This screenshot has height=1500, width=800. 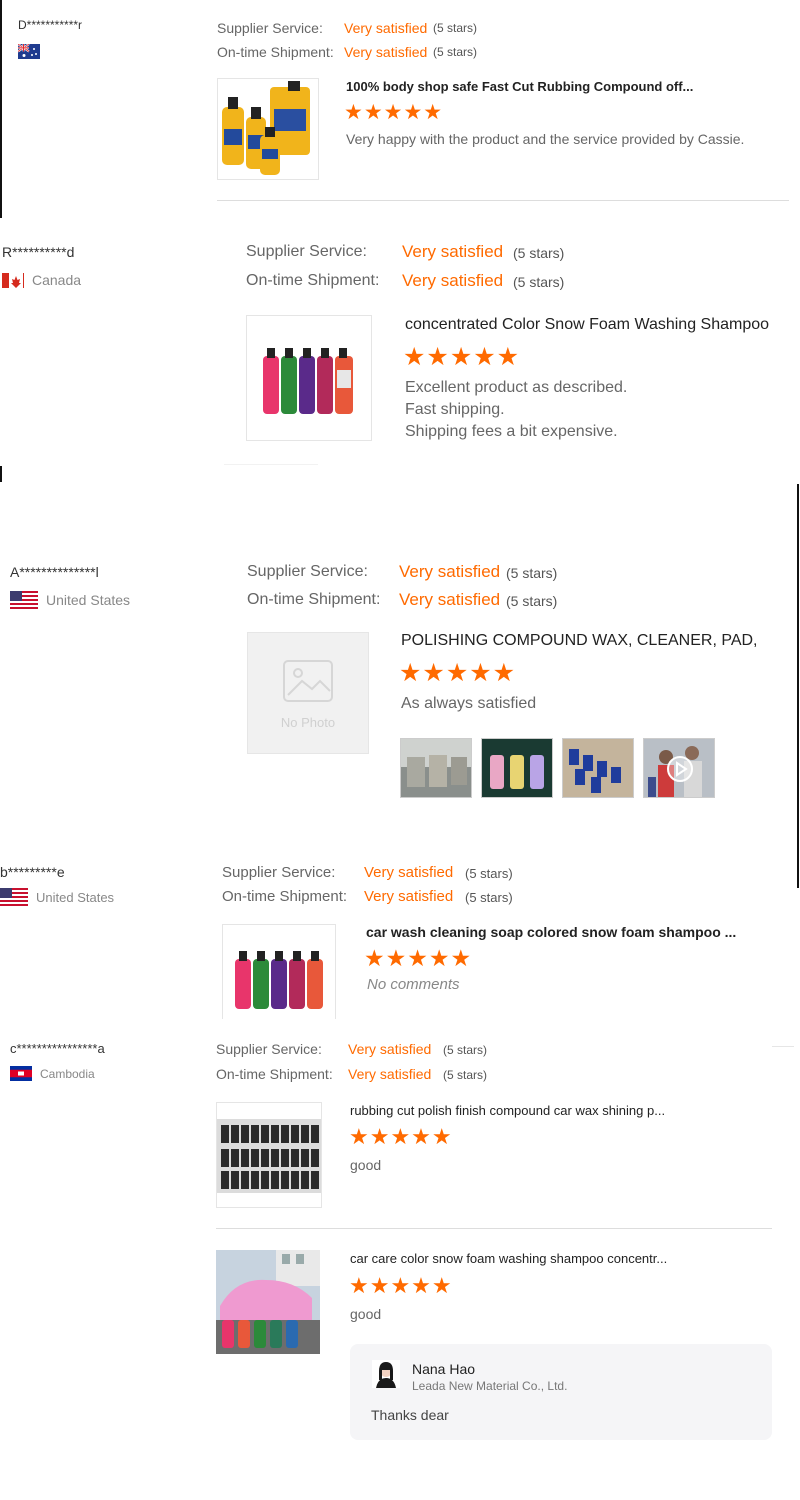 I want to click on product-title: POLISHING COMPOUND WAX, CLEANER, PAD,, so click(x=596, y=641).